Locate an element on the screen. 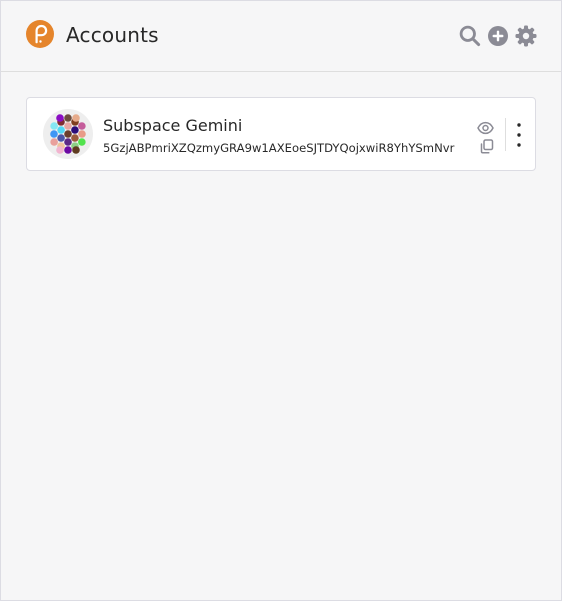  identicon is located at coordinates (68, 134).